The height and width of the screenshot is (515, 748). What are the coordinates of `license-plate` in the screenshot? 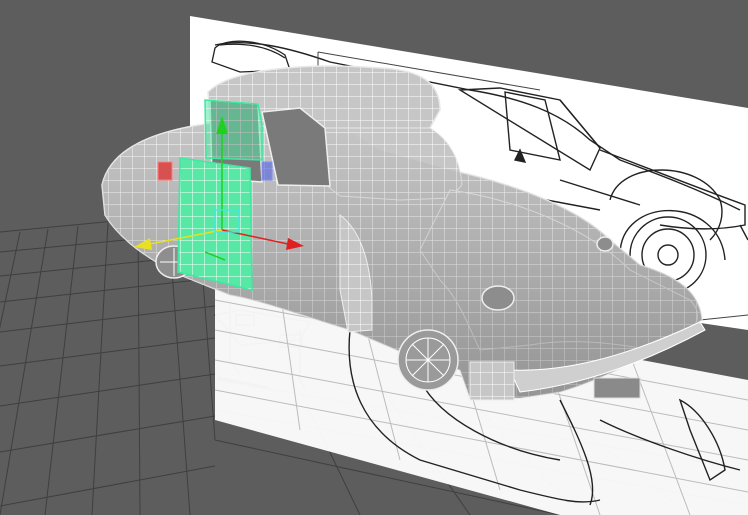 It's located at (617, 388).